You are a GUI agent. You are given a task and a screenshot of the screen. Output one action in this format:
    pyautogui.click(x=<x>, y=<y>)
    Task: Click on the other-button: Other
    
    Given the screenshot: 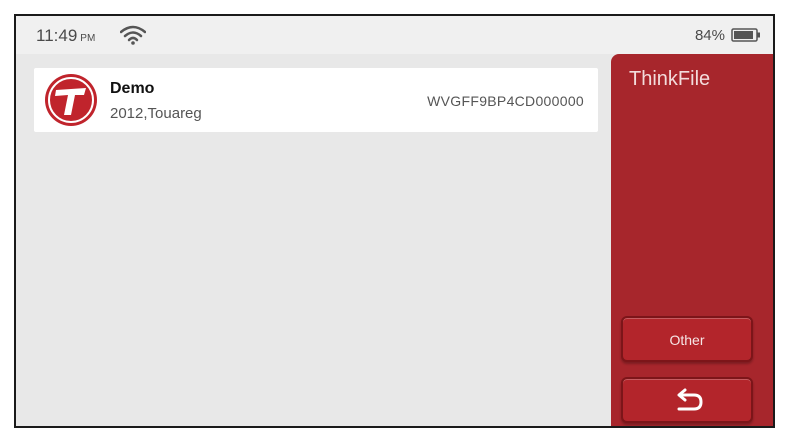 What is the action you would take?
    pyautogui.click(x=687, y=339)
    